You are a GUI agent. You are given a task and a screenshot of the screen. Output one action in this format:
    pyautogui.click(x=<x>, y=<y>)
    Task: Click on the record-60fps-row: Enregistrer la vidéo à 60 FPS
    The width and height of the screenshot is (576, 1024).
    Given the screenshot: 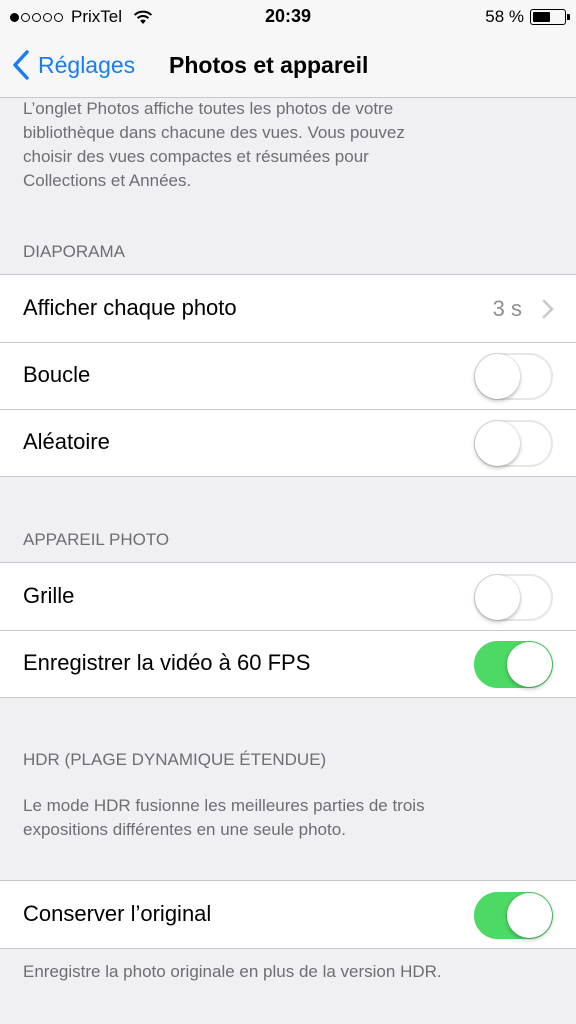 What is the action you would take?
    pyautogui.click(x=288, y=663)
    